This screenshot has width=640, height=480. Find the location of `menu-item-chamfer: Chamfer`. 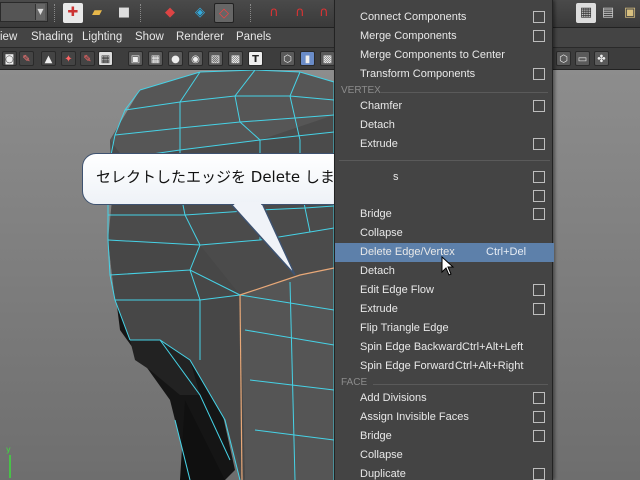

menu-item-chamfer: Chamfer is located at coordinates (444, 106).